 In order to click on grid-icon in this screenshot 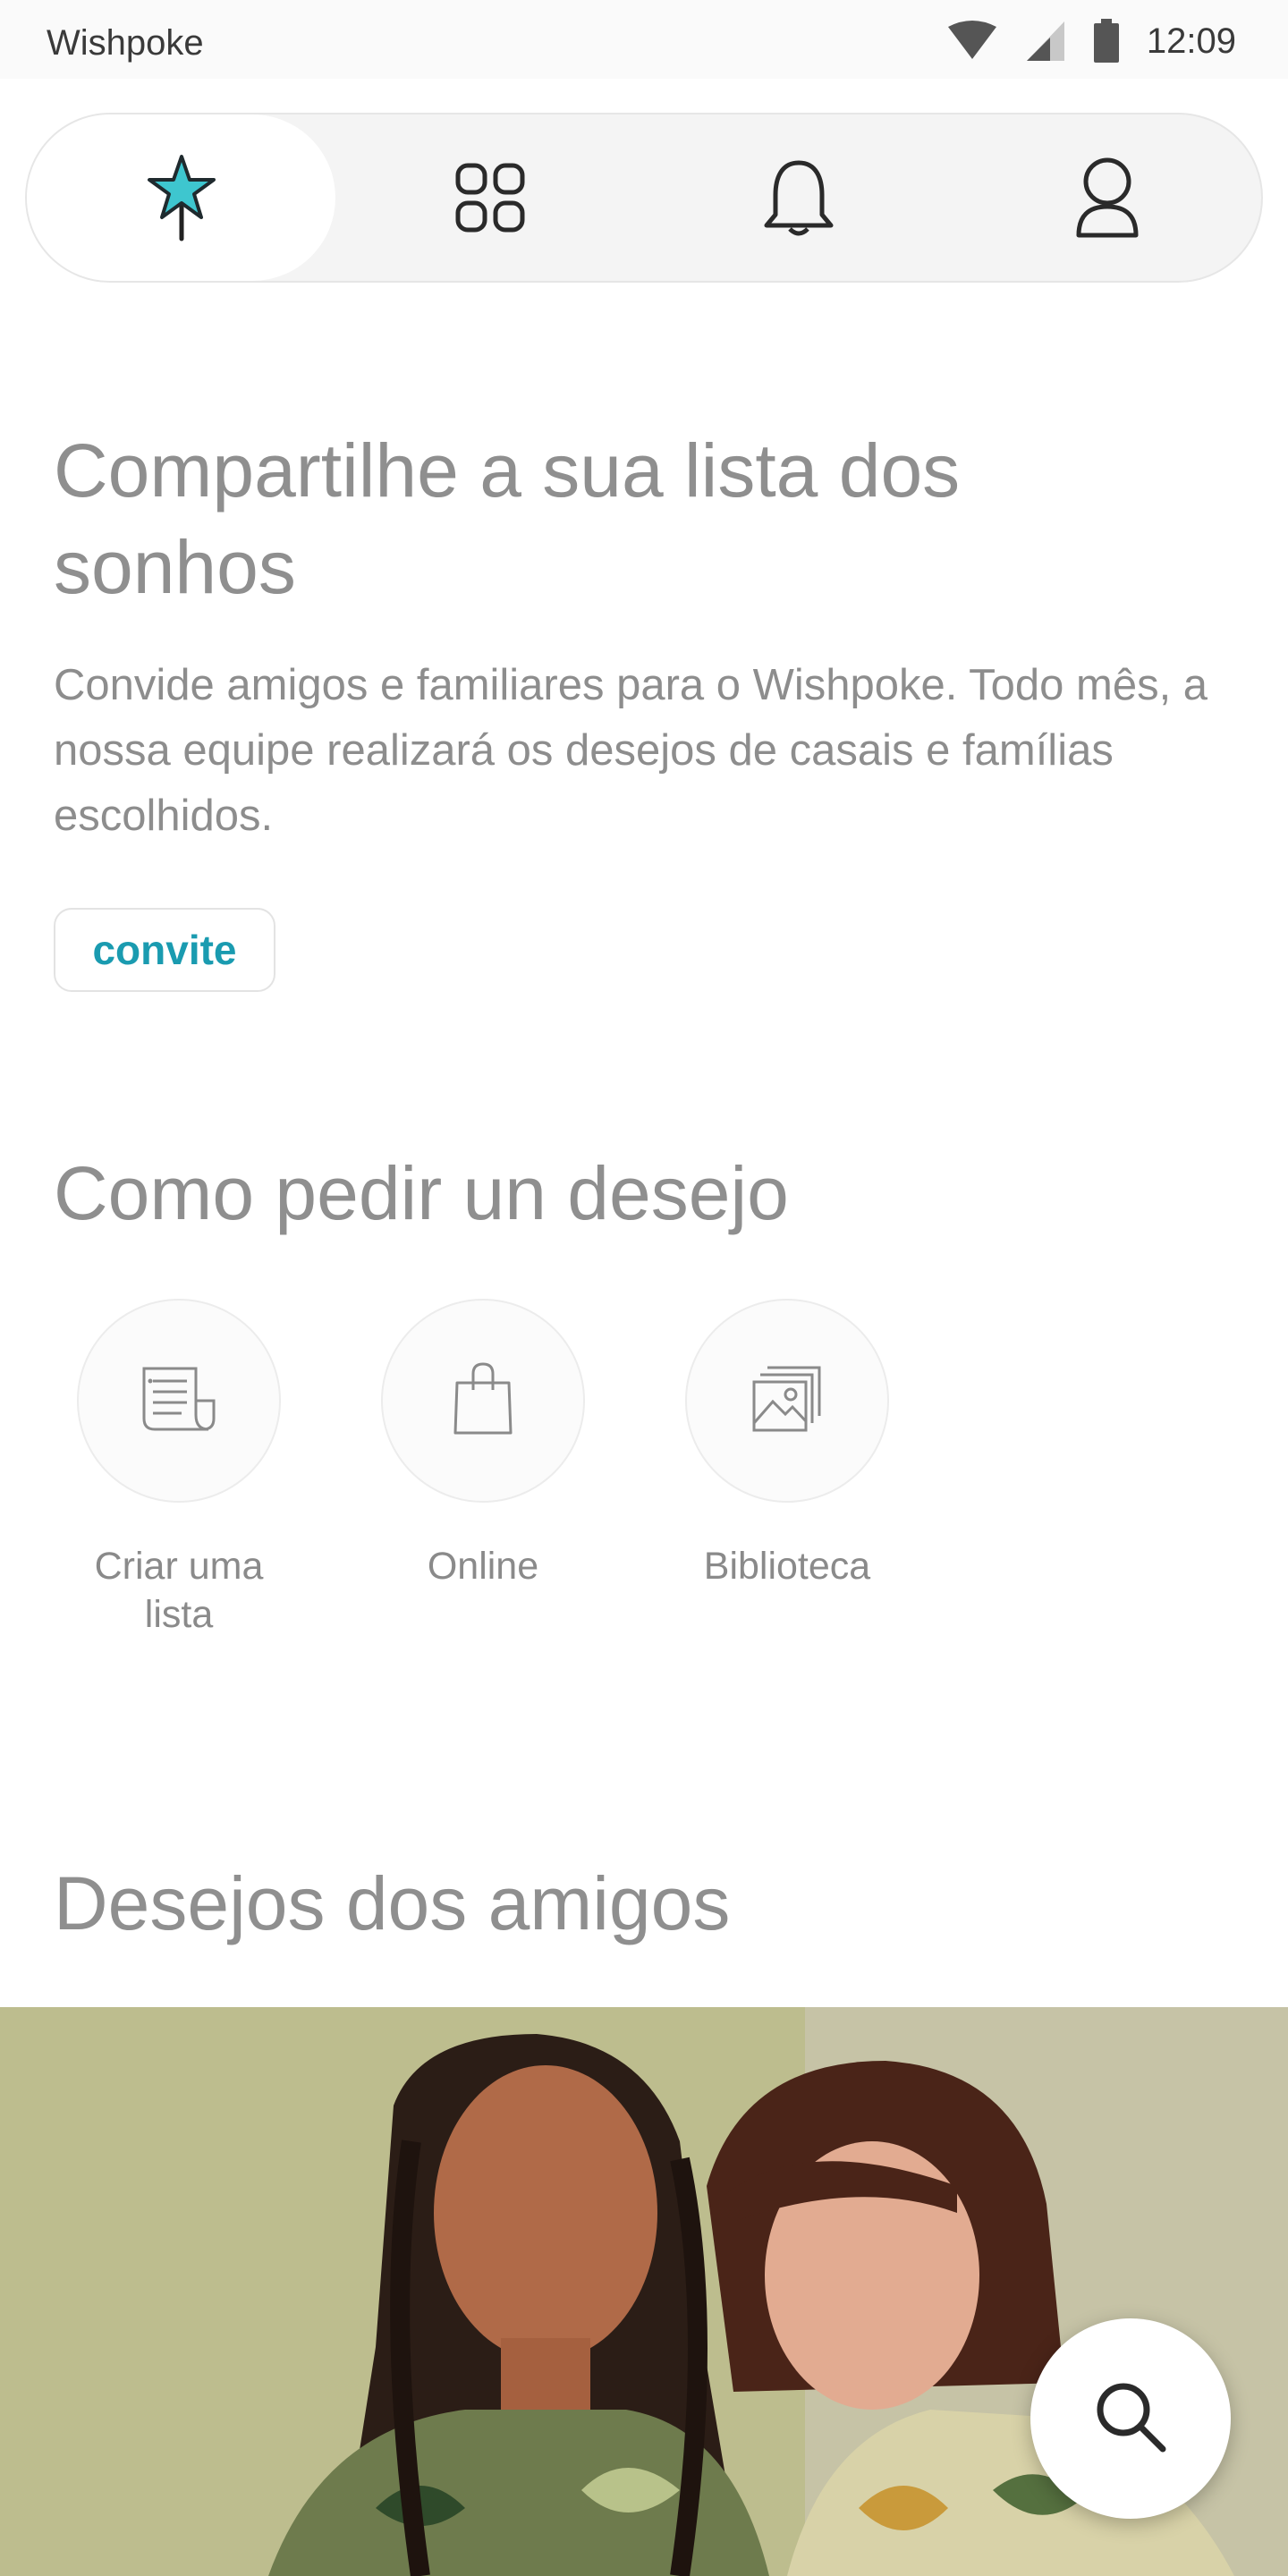, I will do `click(490, 197)`.